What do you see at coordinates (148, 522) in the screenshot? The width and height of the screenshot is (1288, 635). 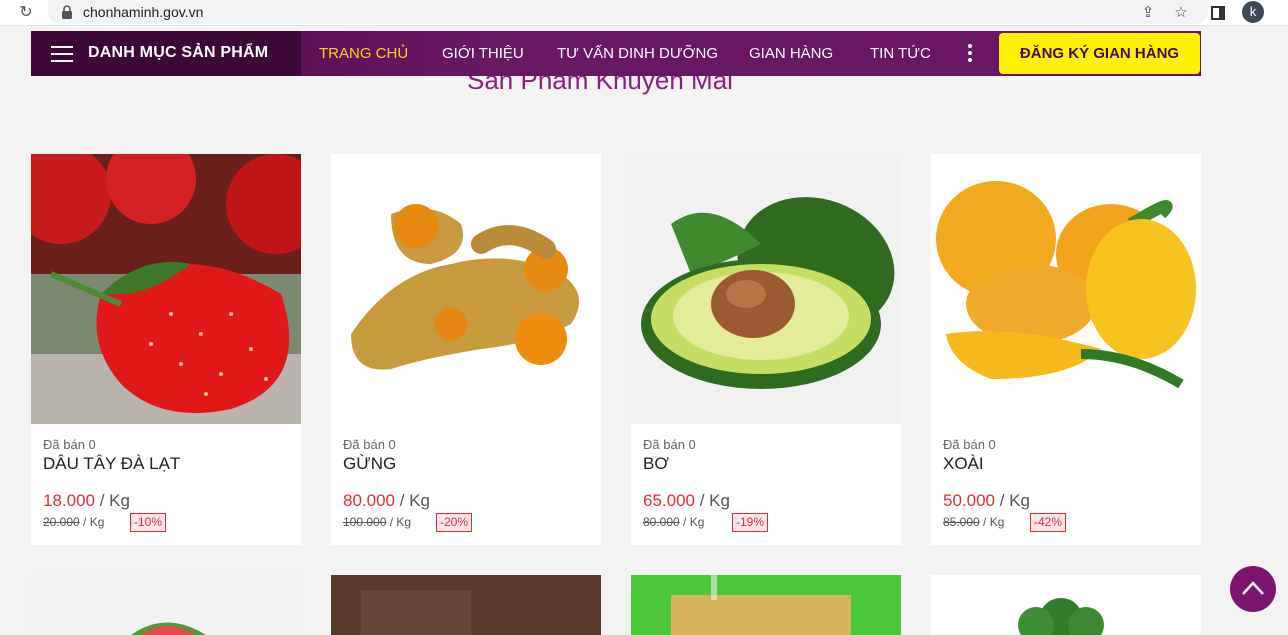 I see `discount-badge: -10%` at bounding box center [148, 522].